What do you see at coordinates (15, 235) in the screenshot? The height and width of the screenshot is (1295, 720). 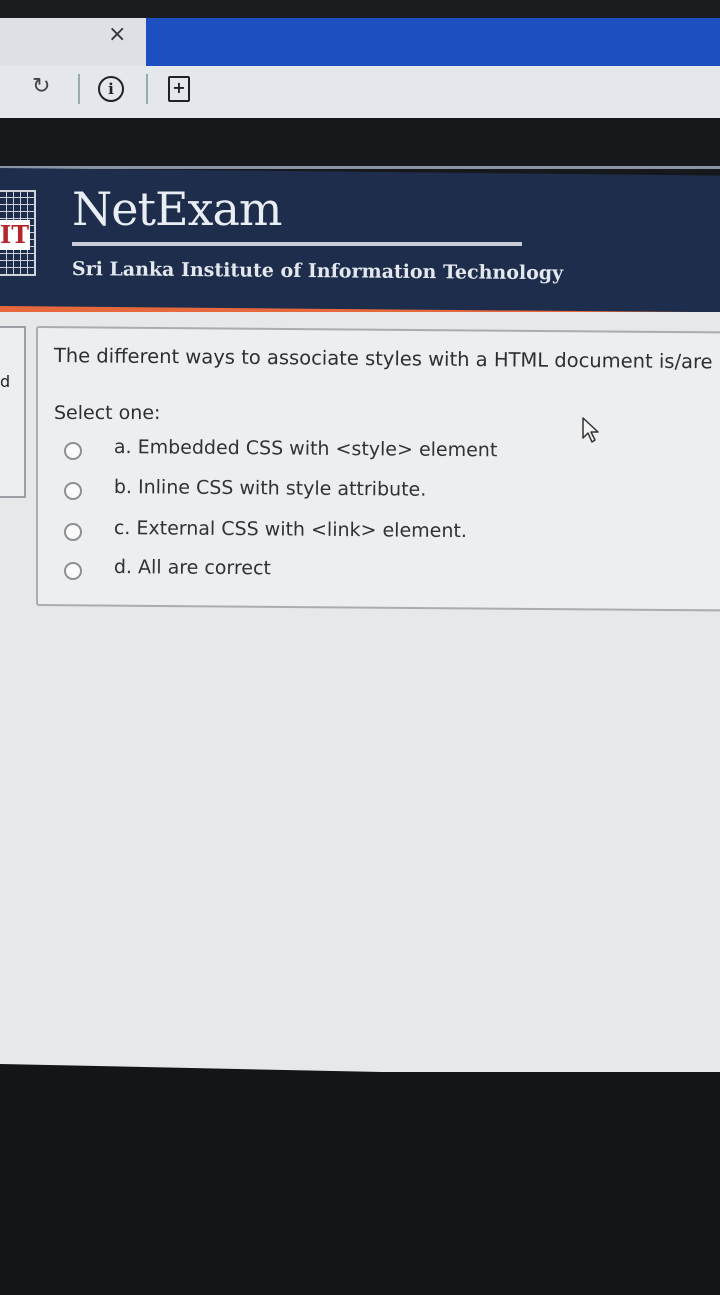 I see `institute-logo: IT` at bounding box center [15, 235].